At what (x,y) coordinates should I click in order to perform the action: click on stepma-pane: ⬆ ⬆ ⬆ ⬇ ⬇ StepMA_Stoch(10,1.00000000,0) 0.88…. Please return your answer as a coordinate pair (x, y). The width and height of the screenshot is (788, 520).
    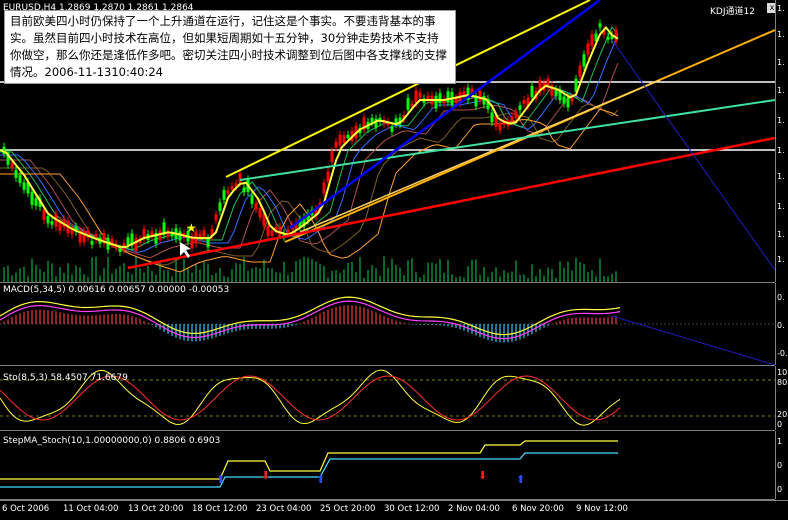
    Looking at the image, I should click on (387, 465).